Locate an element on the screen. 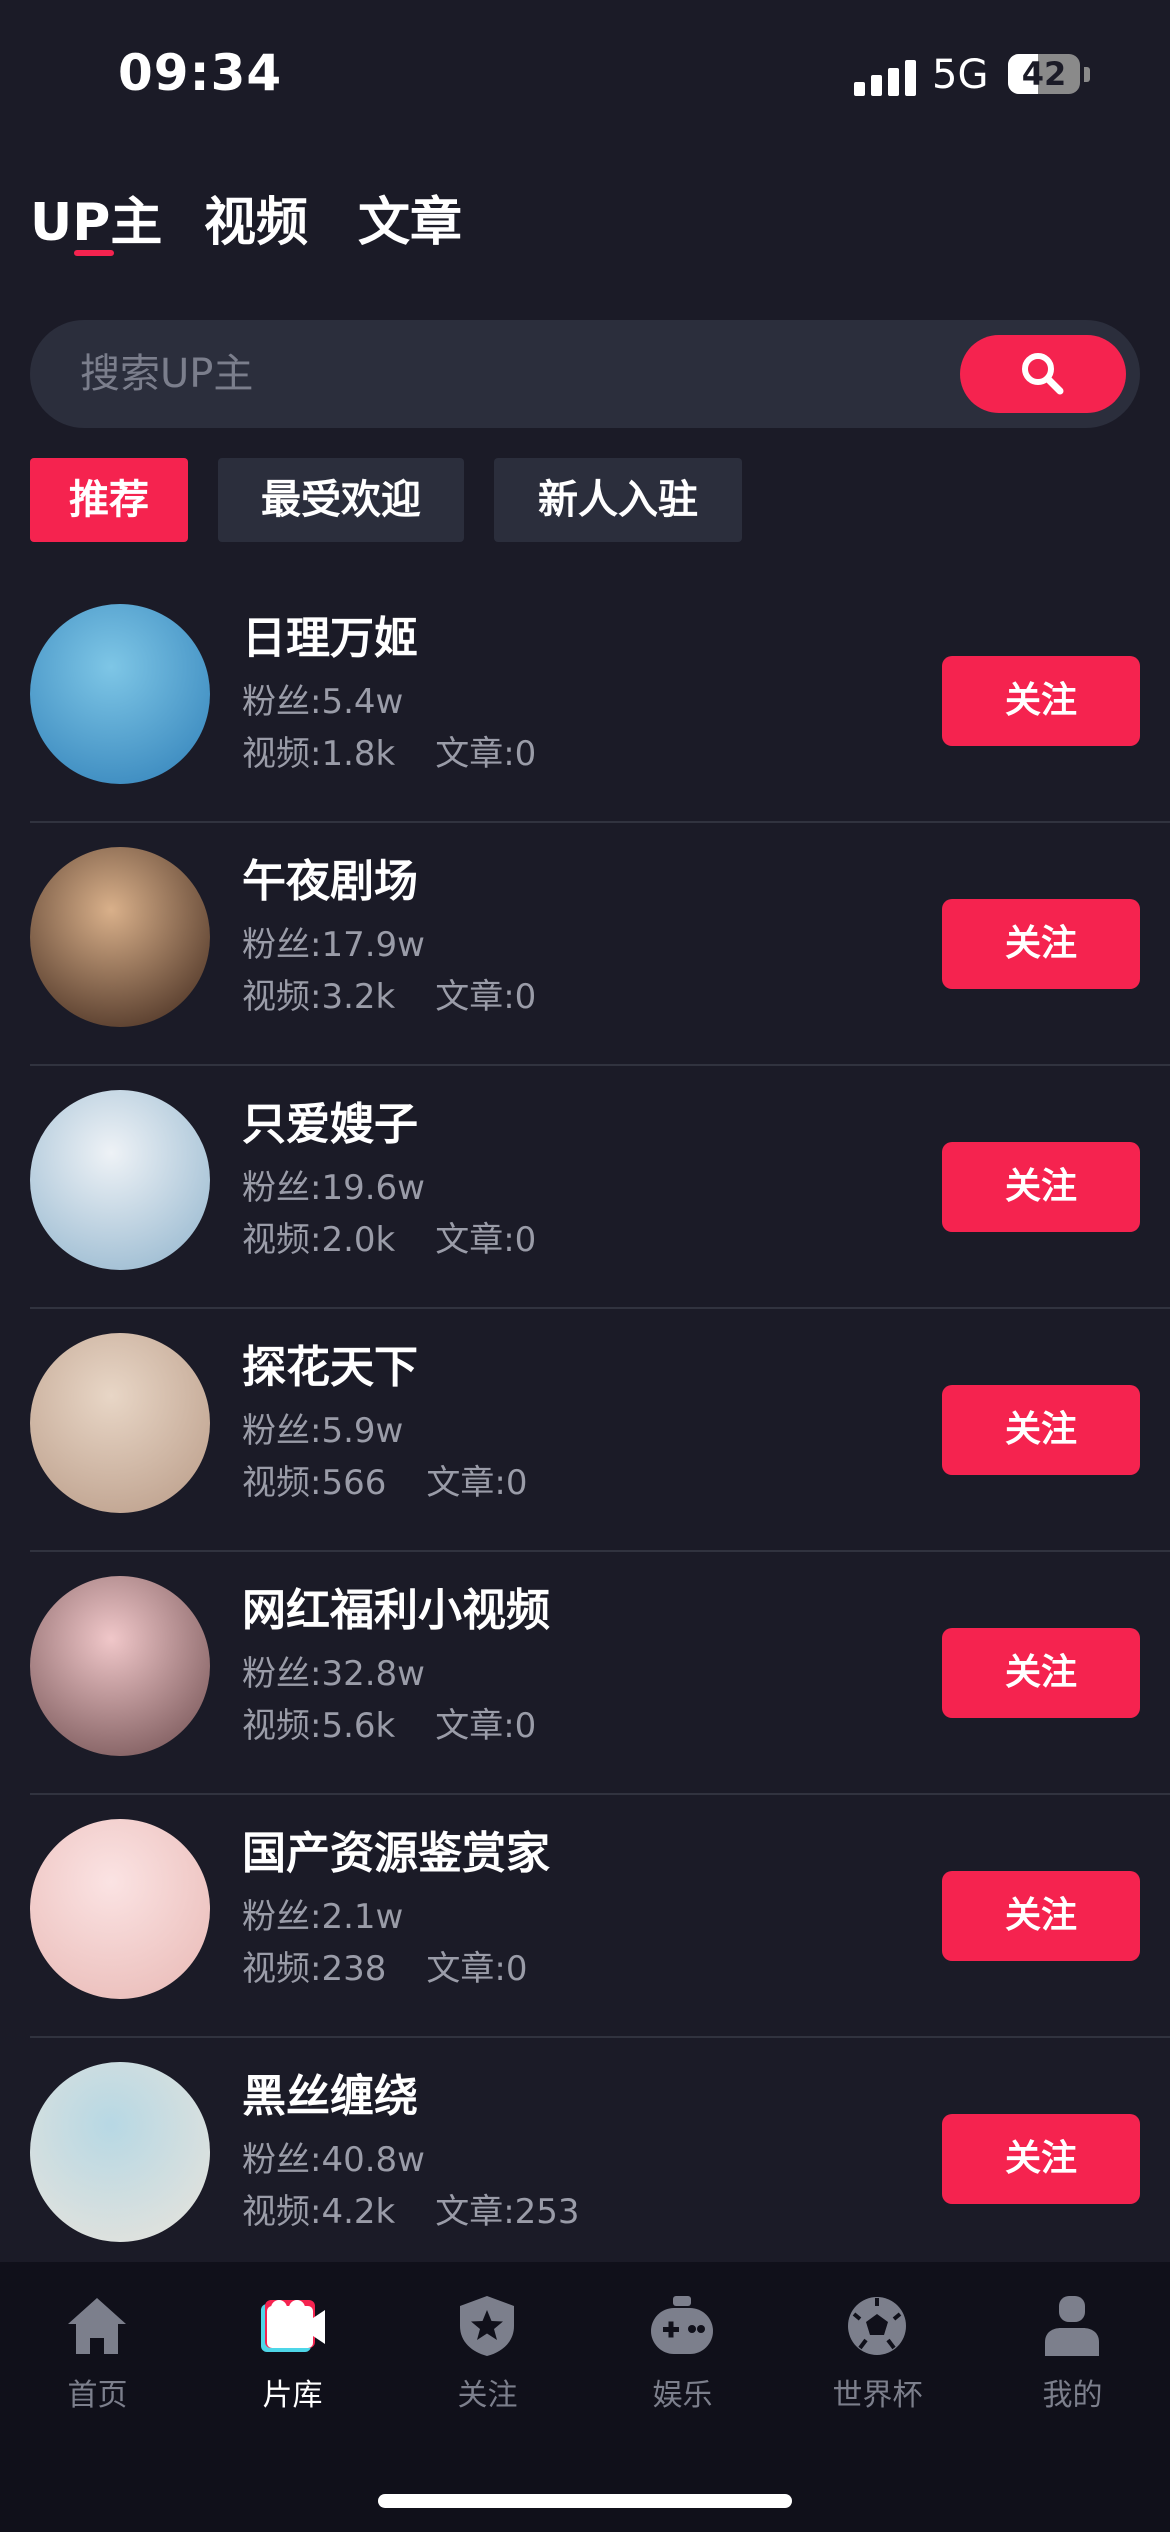  active-tab-indicator is located at coordinates (94, 253).